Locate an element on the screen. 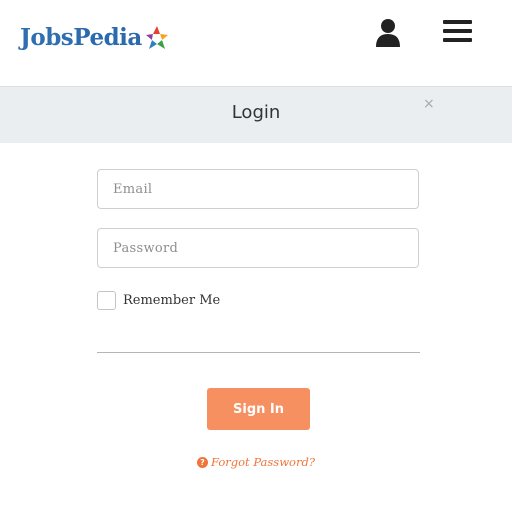 The width and height of the screenshot is (512, 512). email-field is located at coordinates (258, 189).